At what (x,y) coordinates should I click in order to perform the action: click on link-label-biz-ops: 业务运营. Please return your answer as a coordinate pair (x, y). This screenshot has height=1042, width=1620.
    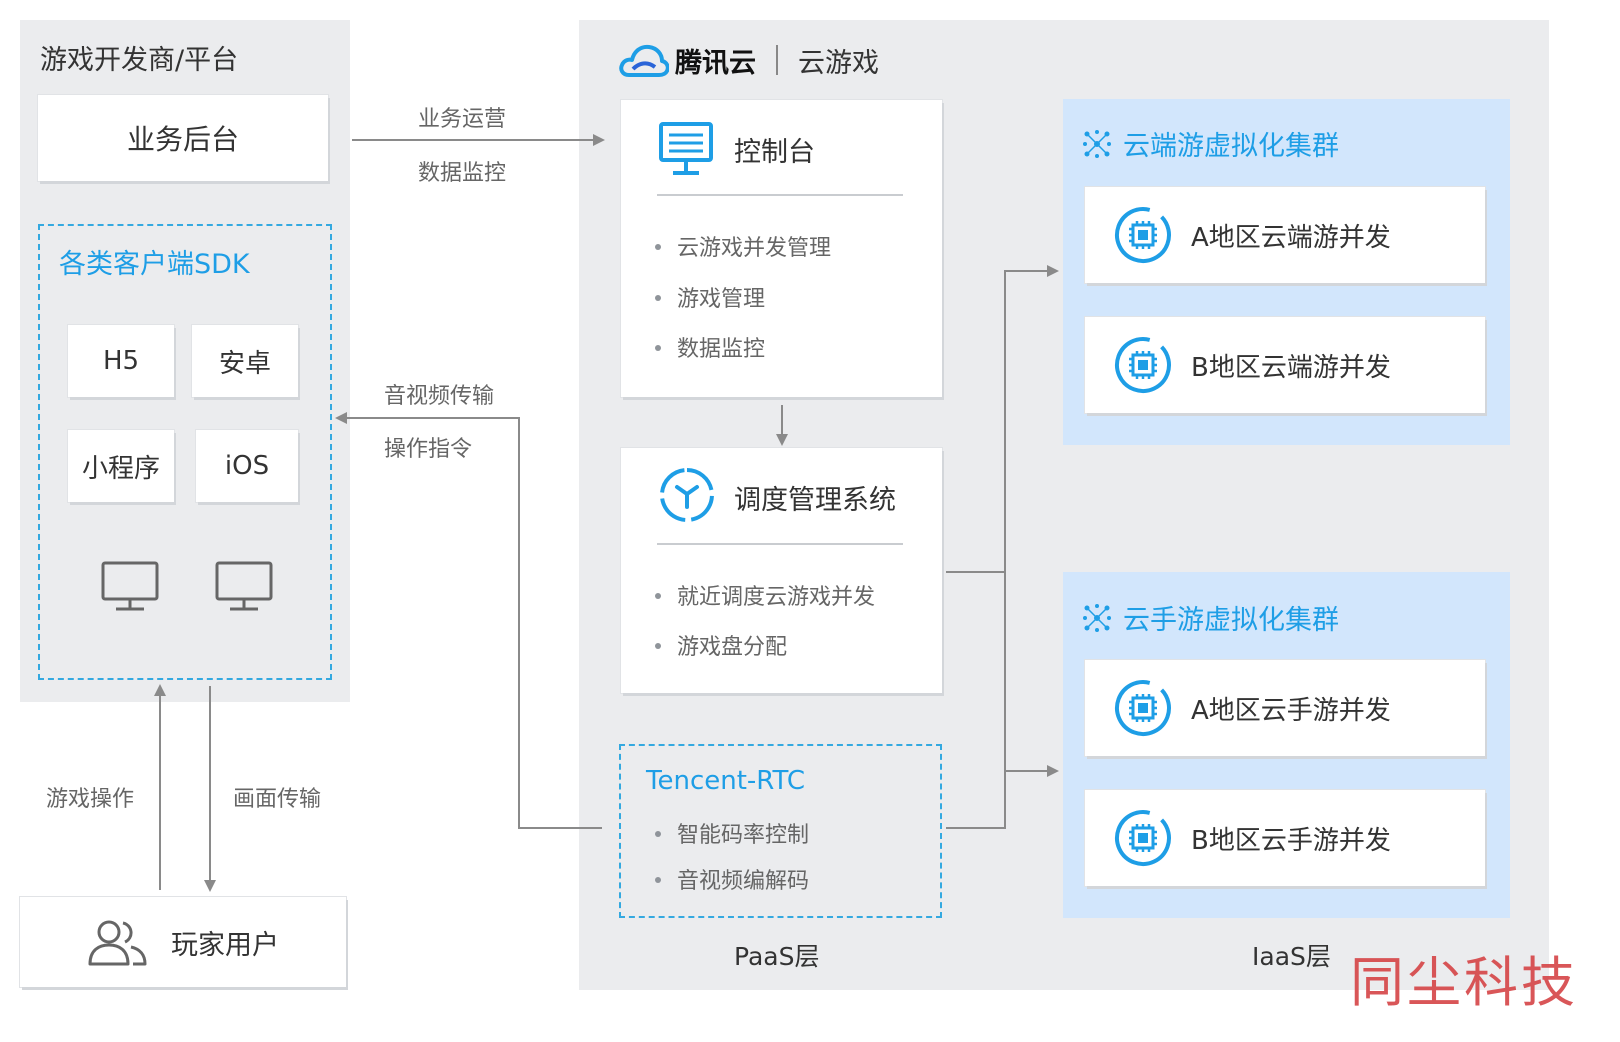
    Looking at the image, I should click on (462, 119).